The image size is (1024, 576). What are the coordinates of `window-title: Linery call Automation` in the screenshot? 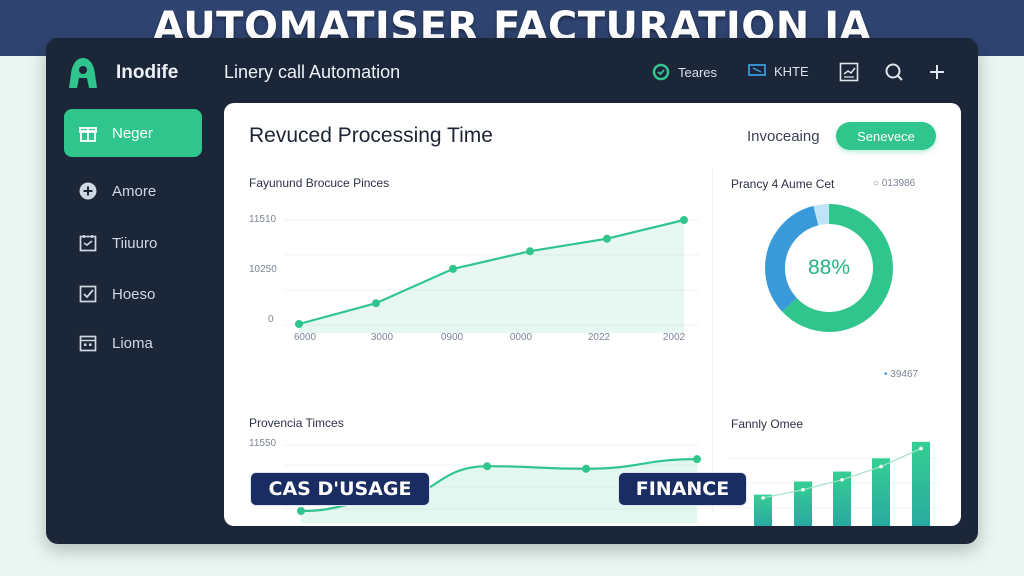 It's located at (312, 72).